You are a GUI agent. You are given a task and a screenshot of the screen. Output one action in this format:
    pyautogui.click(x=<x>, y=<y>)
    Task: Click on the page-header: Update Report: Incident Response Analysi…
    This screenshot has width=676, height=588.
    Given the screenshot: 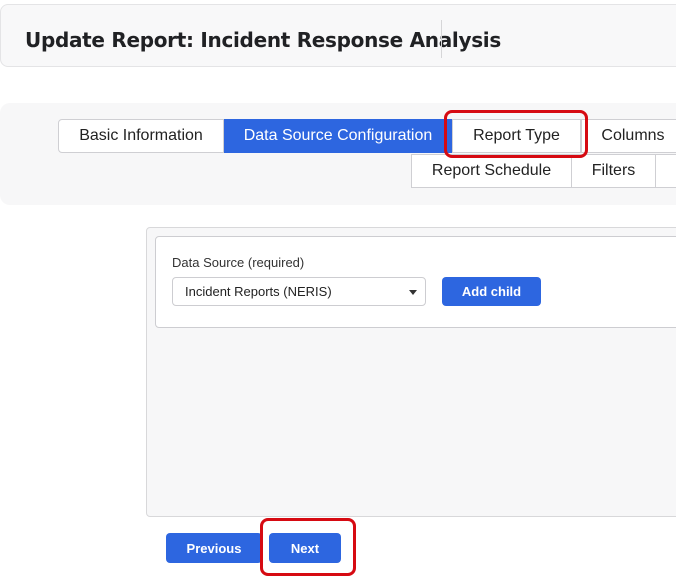 What is the action you would take?
    pyautogui.click(x=338, y=35)
    